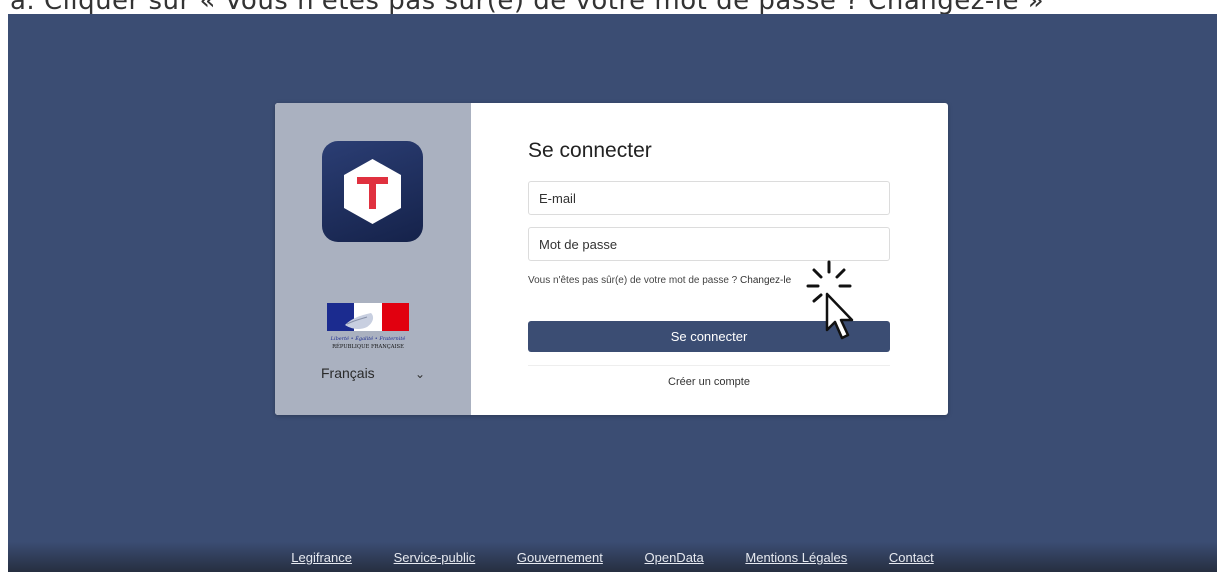 The height and width of the screenshot is (572, 1217). Describe the element at coordinates (321, 557) in the screenshot. I see `footer-link-legifrance: Legifrance` at that location.